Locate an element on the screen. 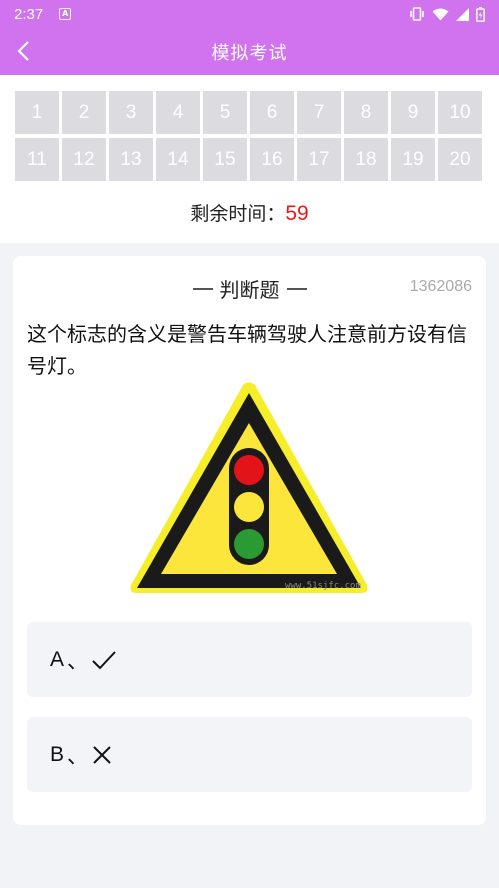 The height and width of the screenshot is (888, 499). nav-bar: 模拟考试 is located at coordinates (249, 51).